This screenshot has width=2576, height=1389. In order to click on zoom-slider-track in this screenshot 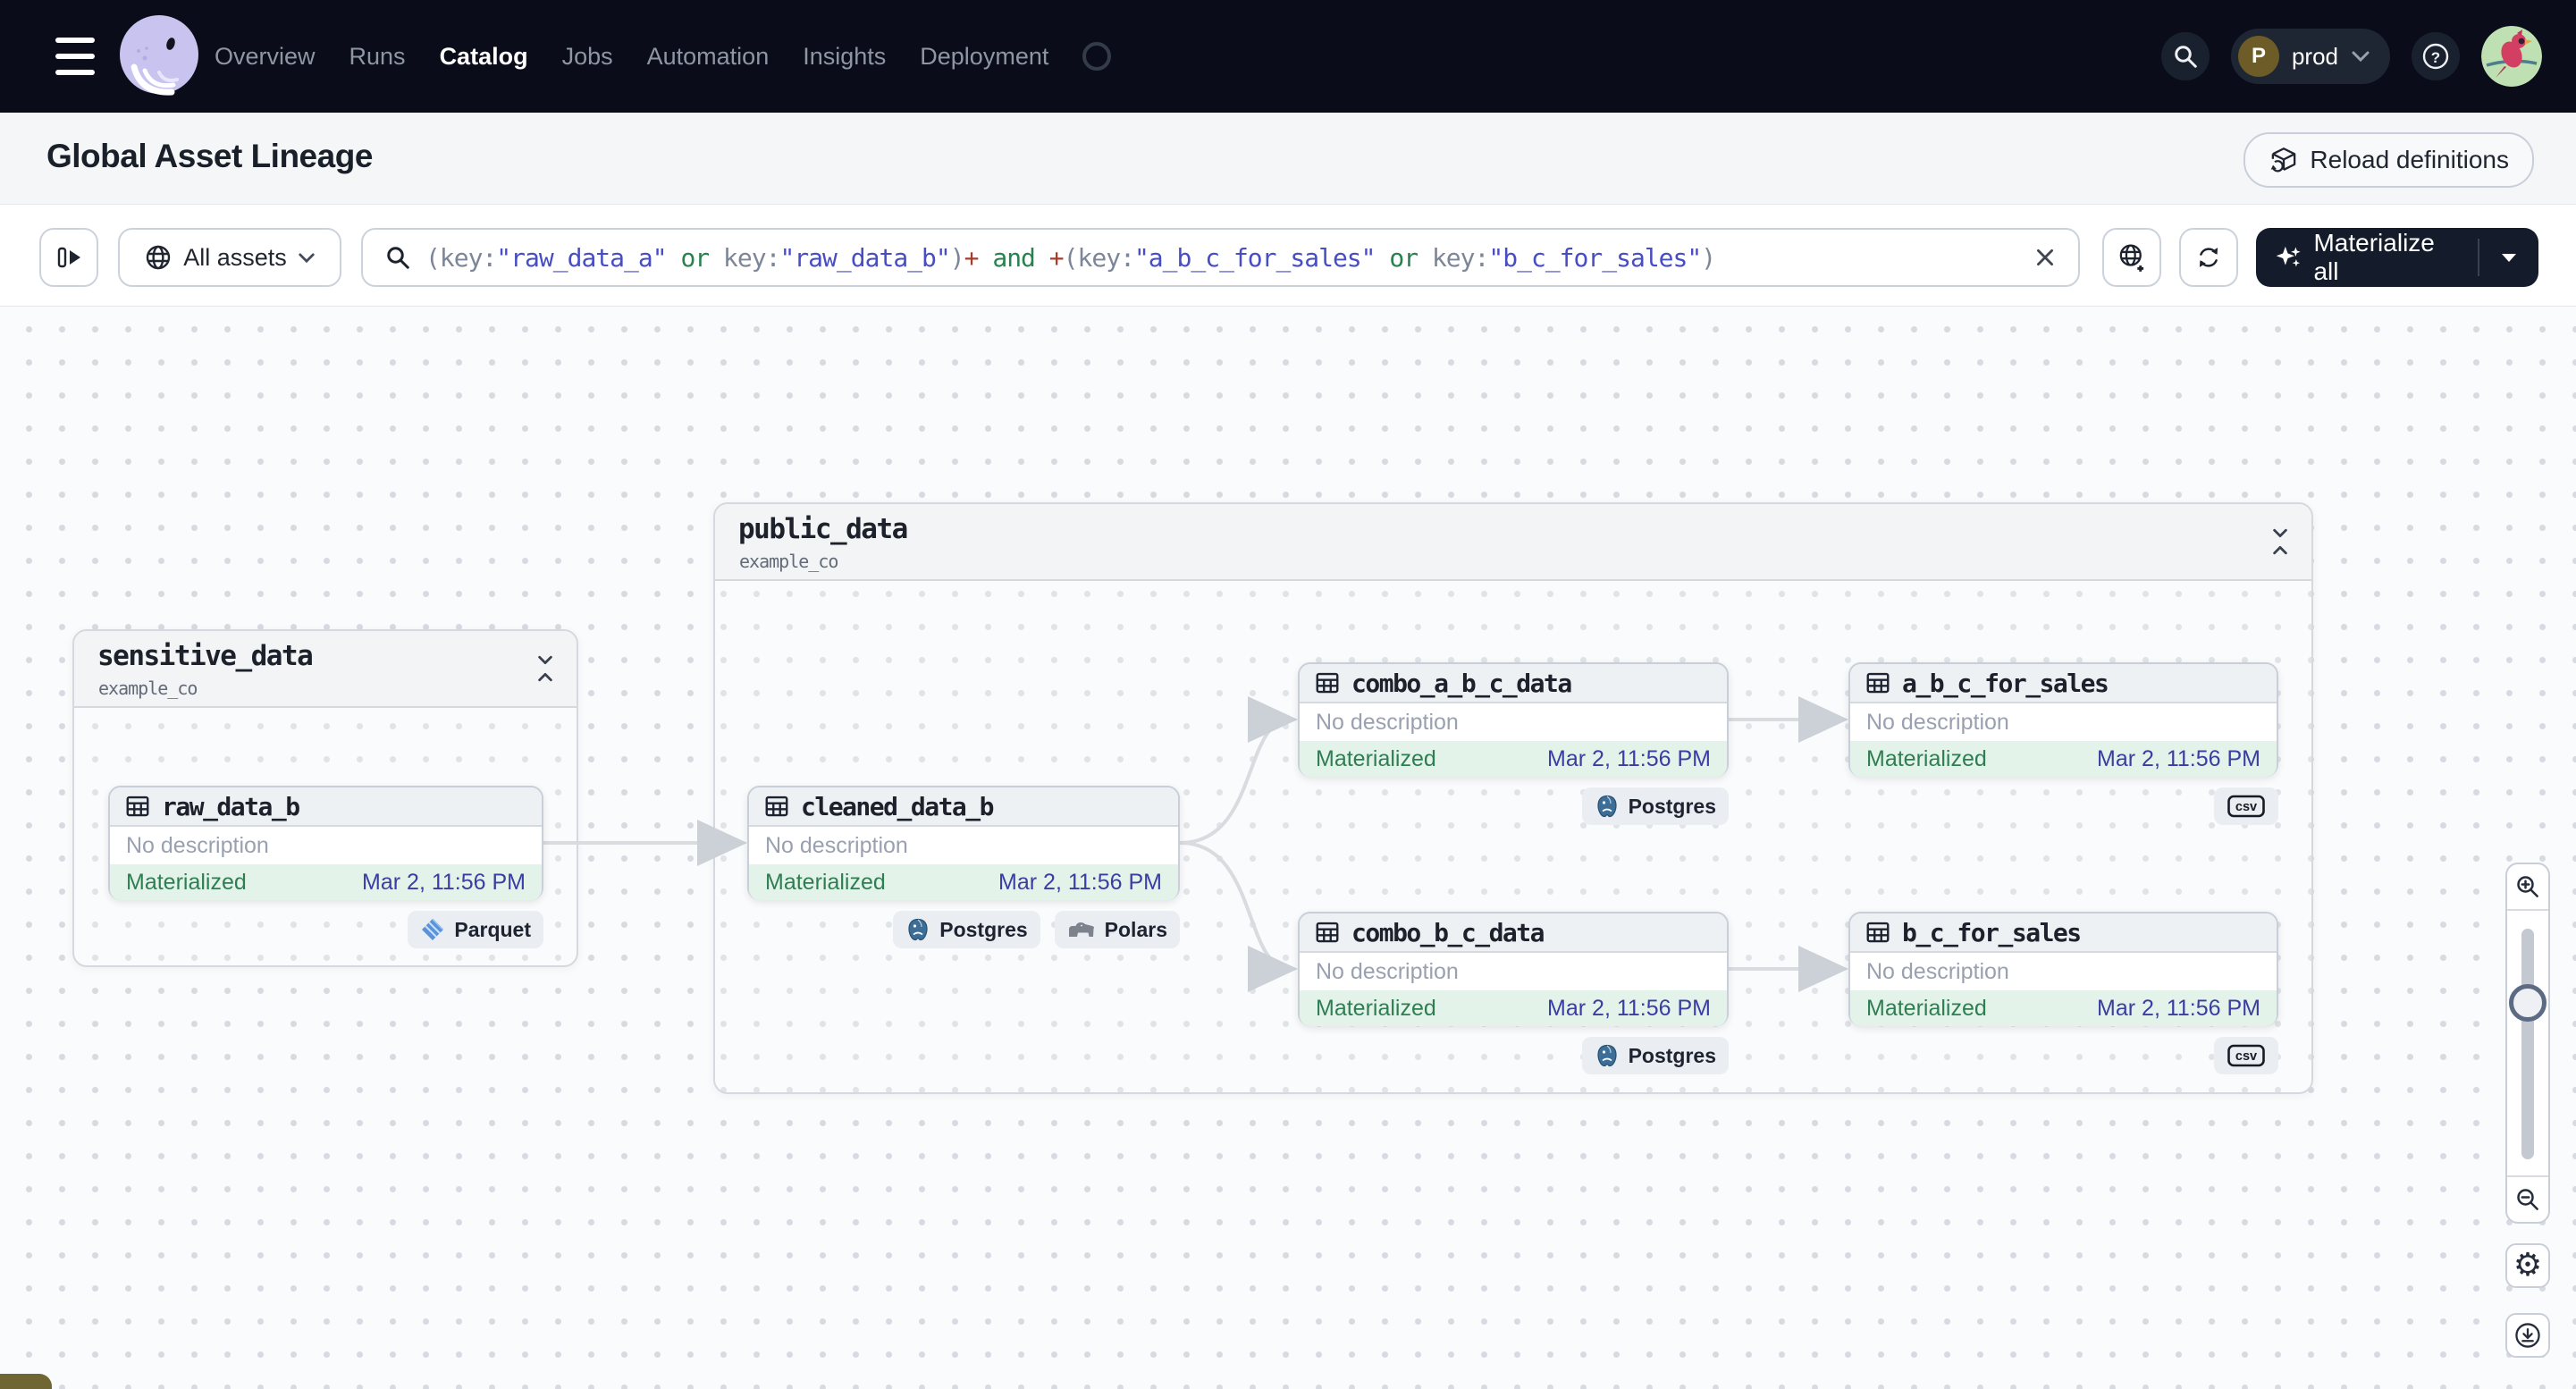, I will do `click(2528, 1044)`.